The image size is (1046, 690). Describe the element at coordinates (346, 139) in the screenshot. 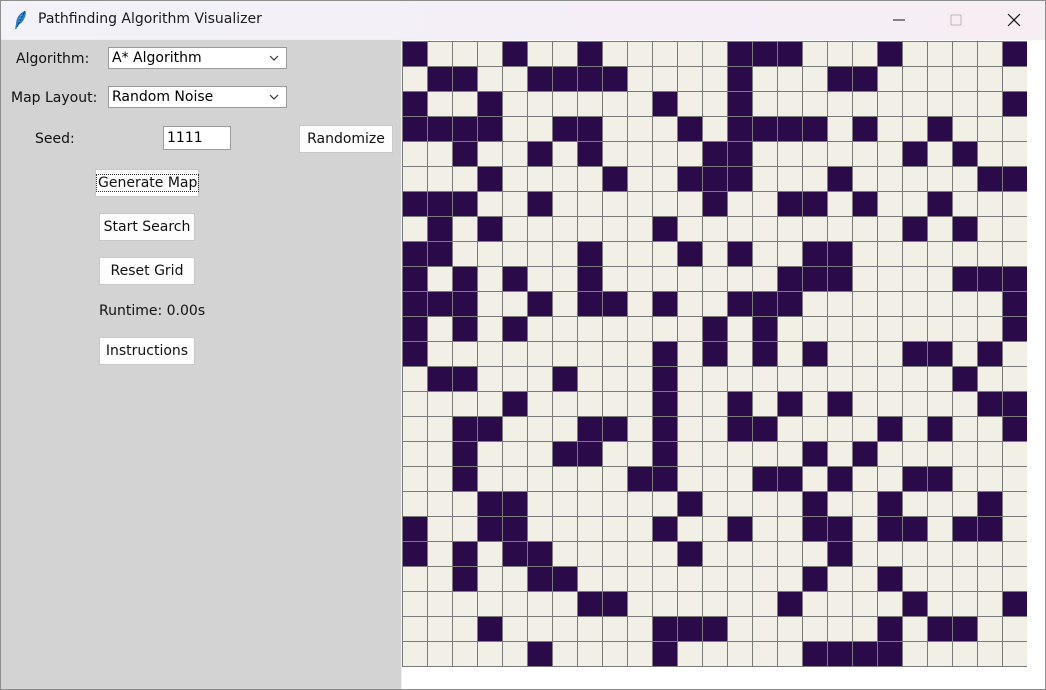

I see `randomize-button: Randomize` at that location.